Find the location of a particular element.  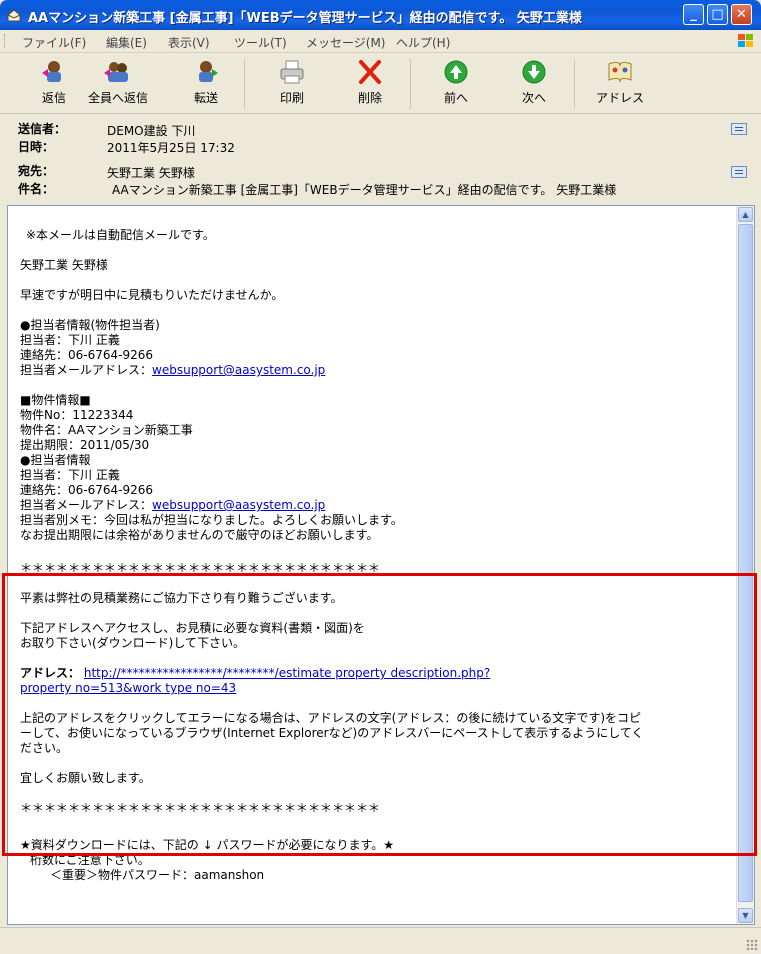

vertical-scrollbar: ▲ ▼ is located at coordinates (745, 565).